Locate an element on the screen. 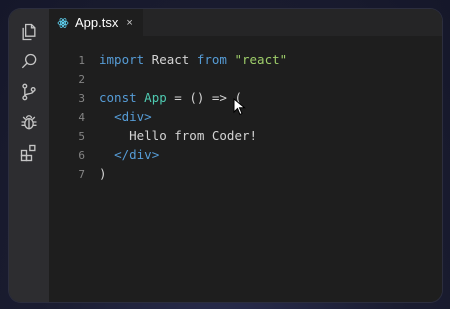 The width and height of the screenshot is (450, 309). code-line: 1 import React from "react" is located at coordinates (245, 59).